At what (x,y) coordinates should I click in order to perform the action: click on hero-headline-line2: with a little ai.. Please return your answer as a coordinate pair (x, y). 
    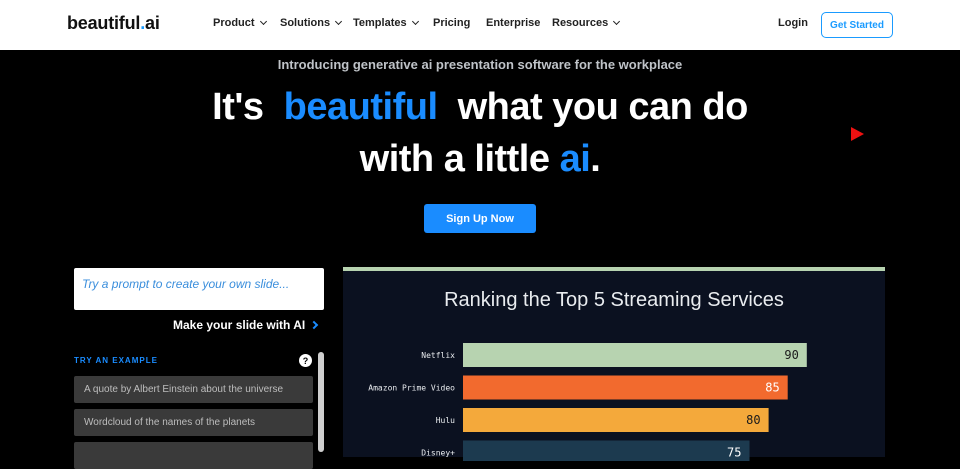
    Looking at the image, I should click on (480, 159).